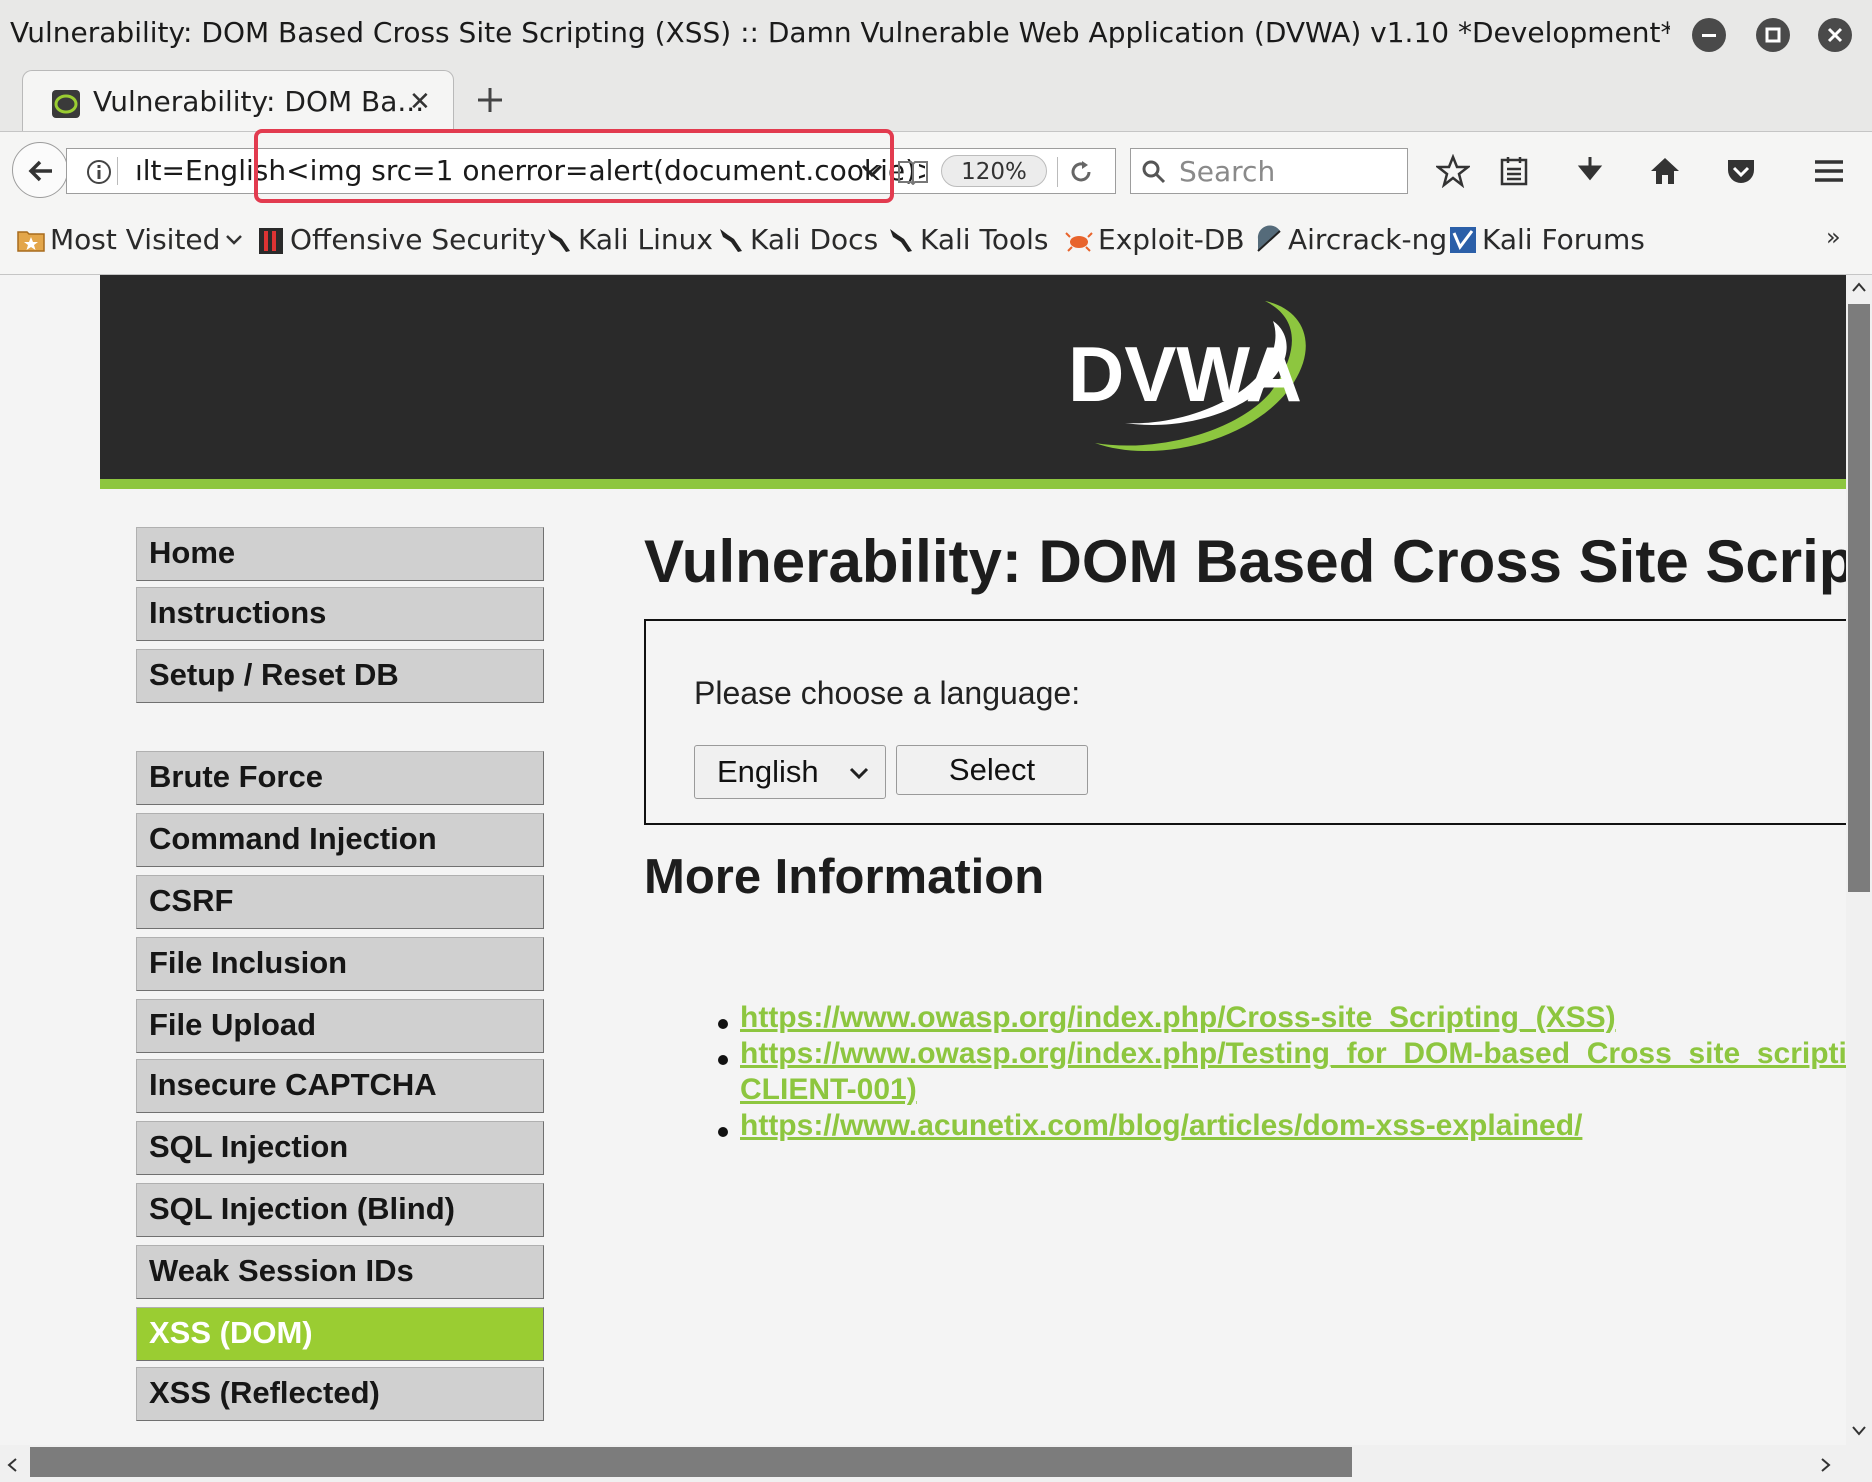  Describe the element at coordinates (1079, 241) in the screenshot. I see `exploitdb-icon` at that location.